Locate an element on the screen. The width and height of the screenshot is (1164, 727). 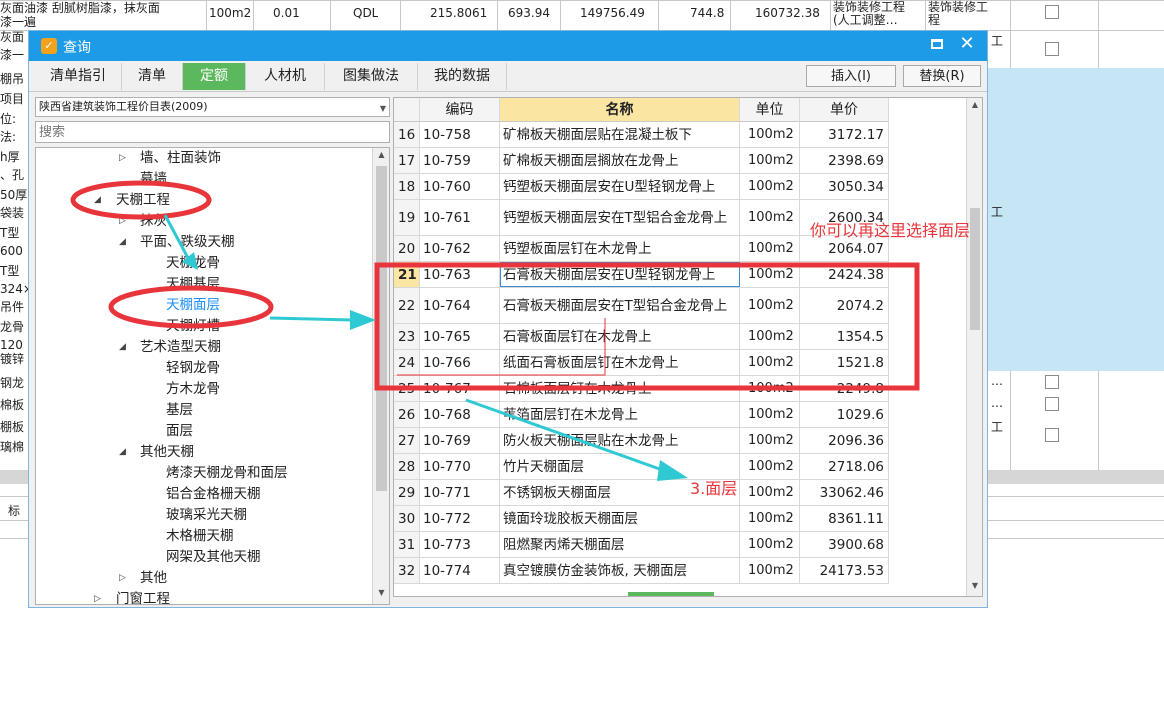
cell-name: 真空镀膜仿金装饰板, 天棚面层 is located at coordinates (620, 570).